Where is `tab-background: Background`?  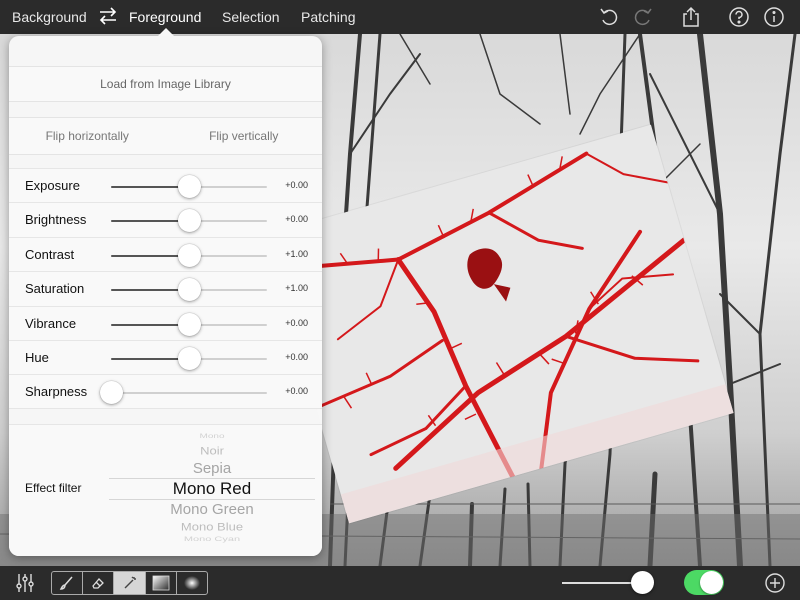 tab-background: Background is located at coordinates (49, 17).